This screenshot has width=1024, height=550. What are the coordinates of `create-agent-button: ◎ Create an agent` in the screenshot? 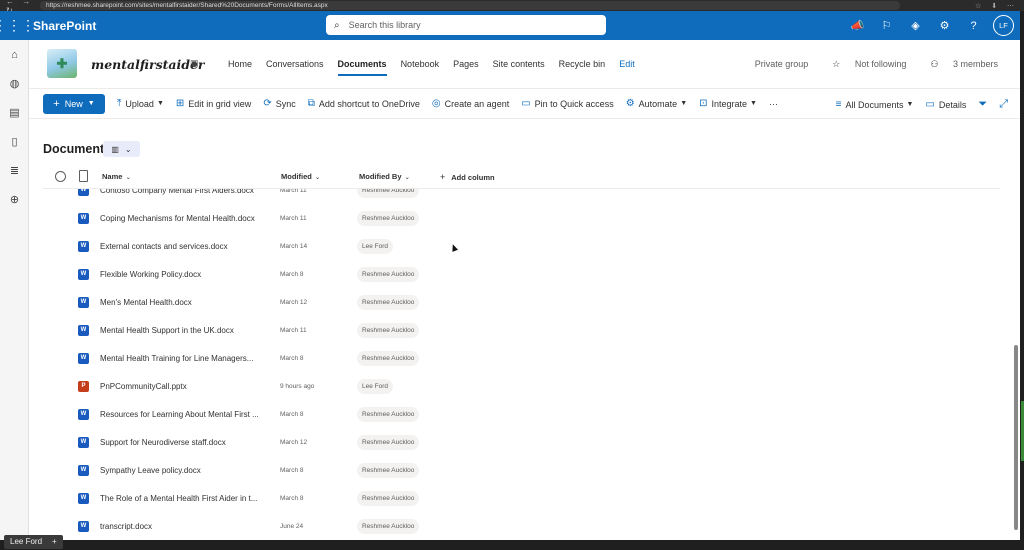 It's located at (470, 103).